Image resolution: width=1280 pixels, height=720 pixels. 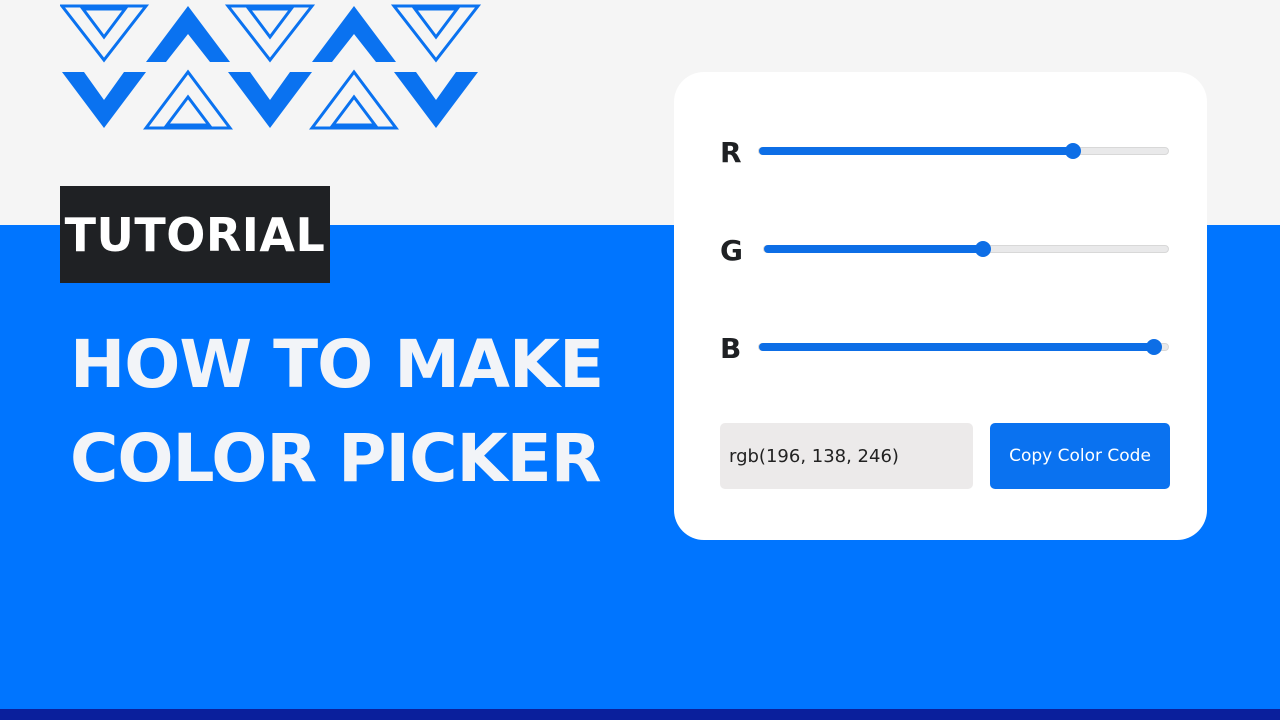 I want to click on bottom-strip, so click(x=640, y=714).